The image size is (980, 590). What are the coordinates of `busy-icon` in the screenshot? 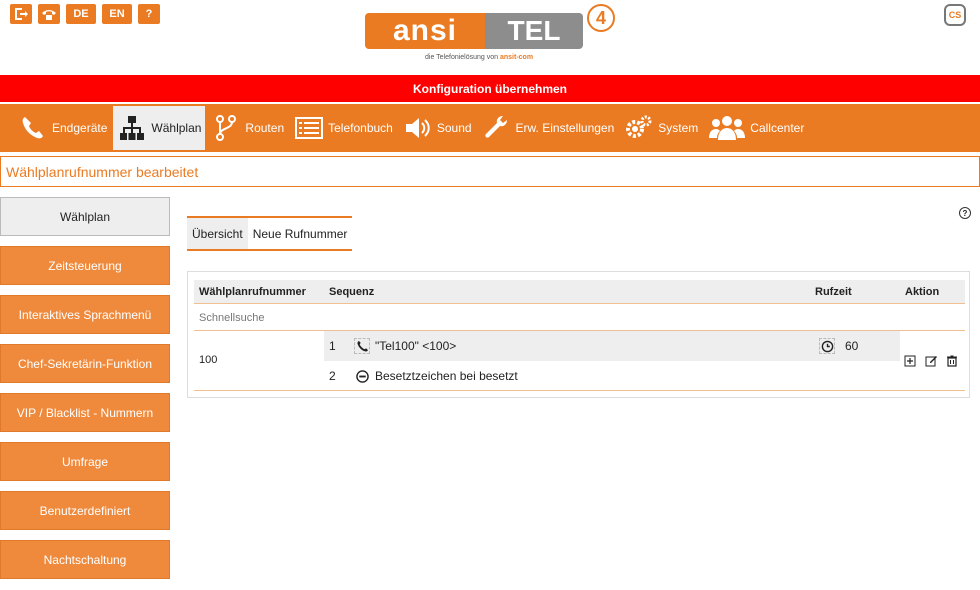 It's located at (362, 376).